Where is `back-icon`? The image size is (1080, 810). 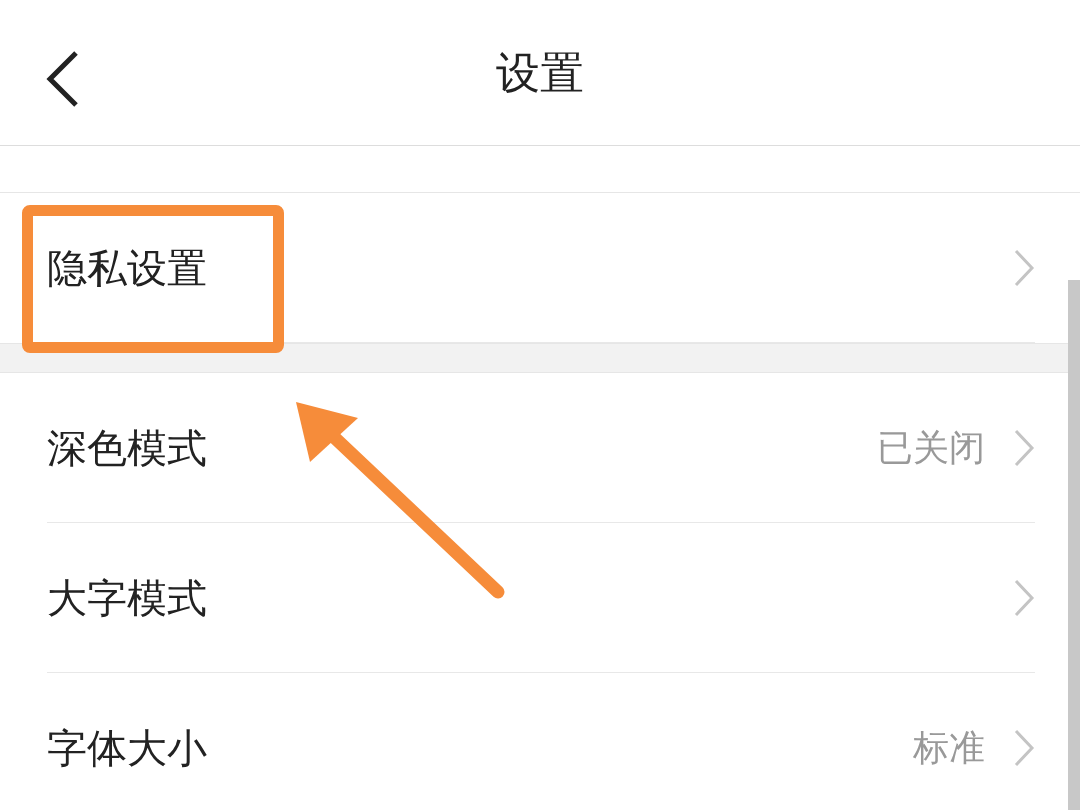
back-icon is located at coordinates (62, 79).